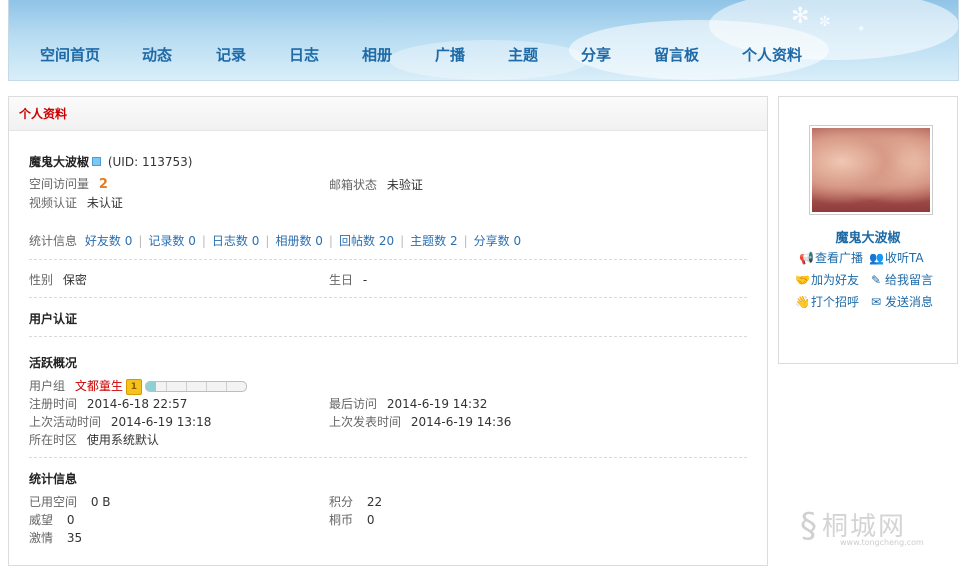  I want to click on nav-guestbook: 留言板, so click(676, 54).